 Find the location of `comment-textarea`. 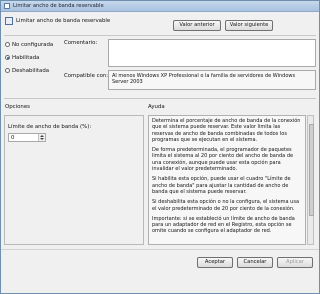

comment-textarea is located at coordinates (212, 53).